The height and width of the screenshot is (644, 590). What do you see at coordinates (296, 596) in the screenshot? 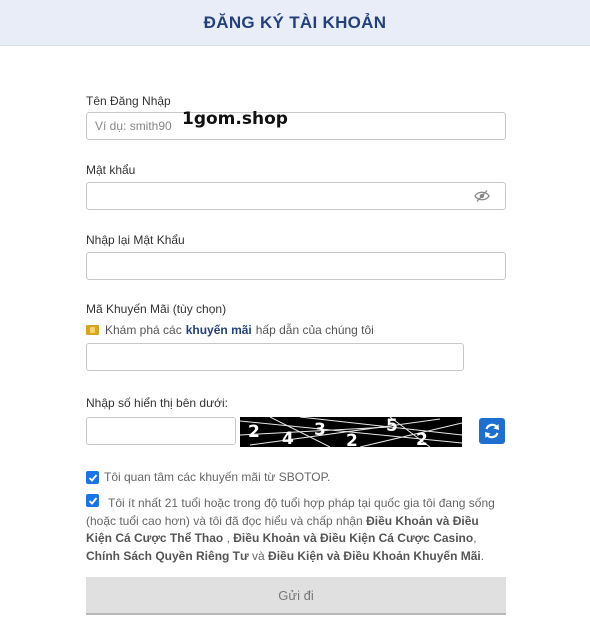
I see `submit-button: Gửi đi` at bounding box center [296, 596].